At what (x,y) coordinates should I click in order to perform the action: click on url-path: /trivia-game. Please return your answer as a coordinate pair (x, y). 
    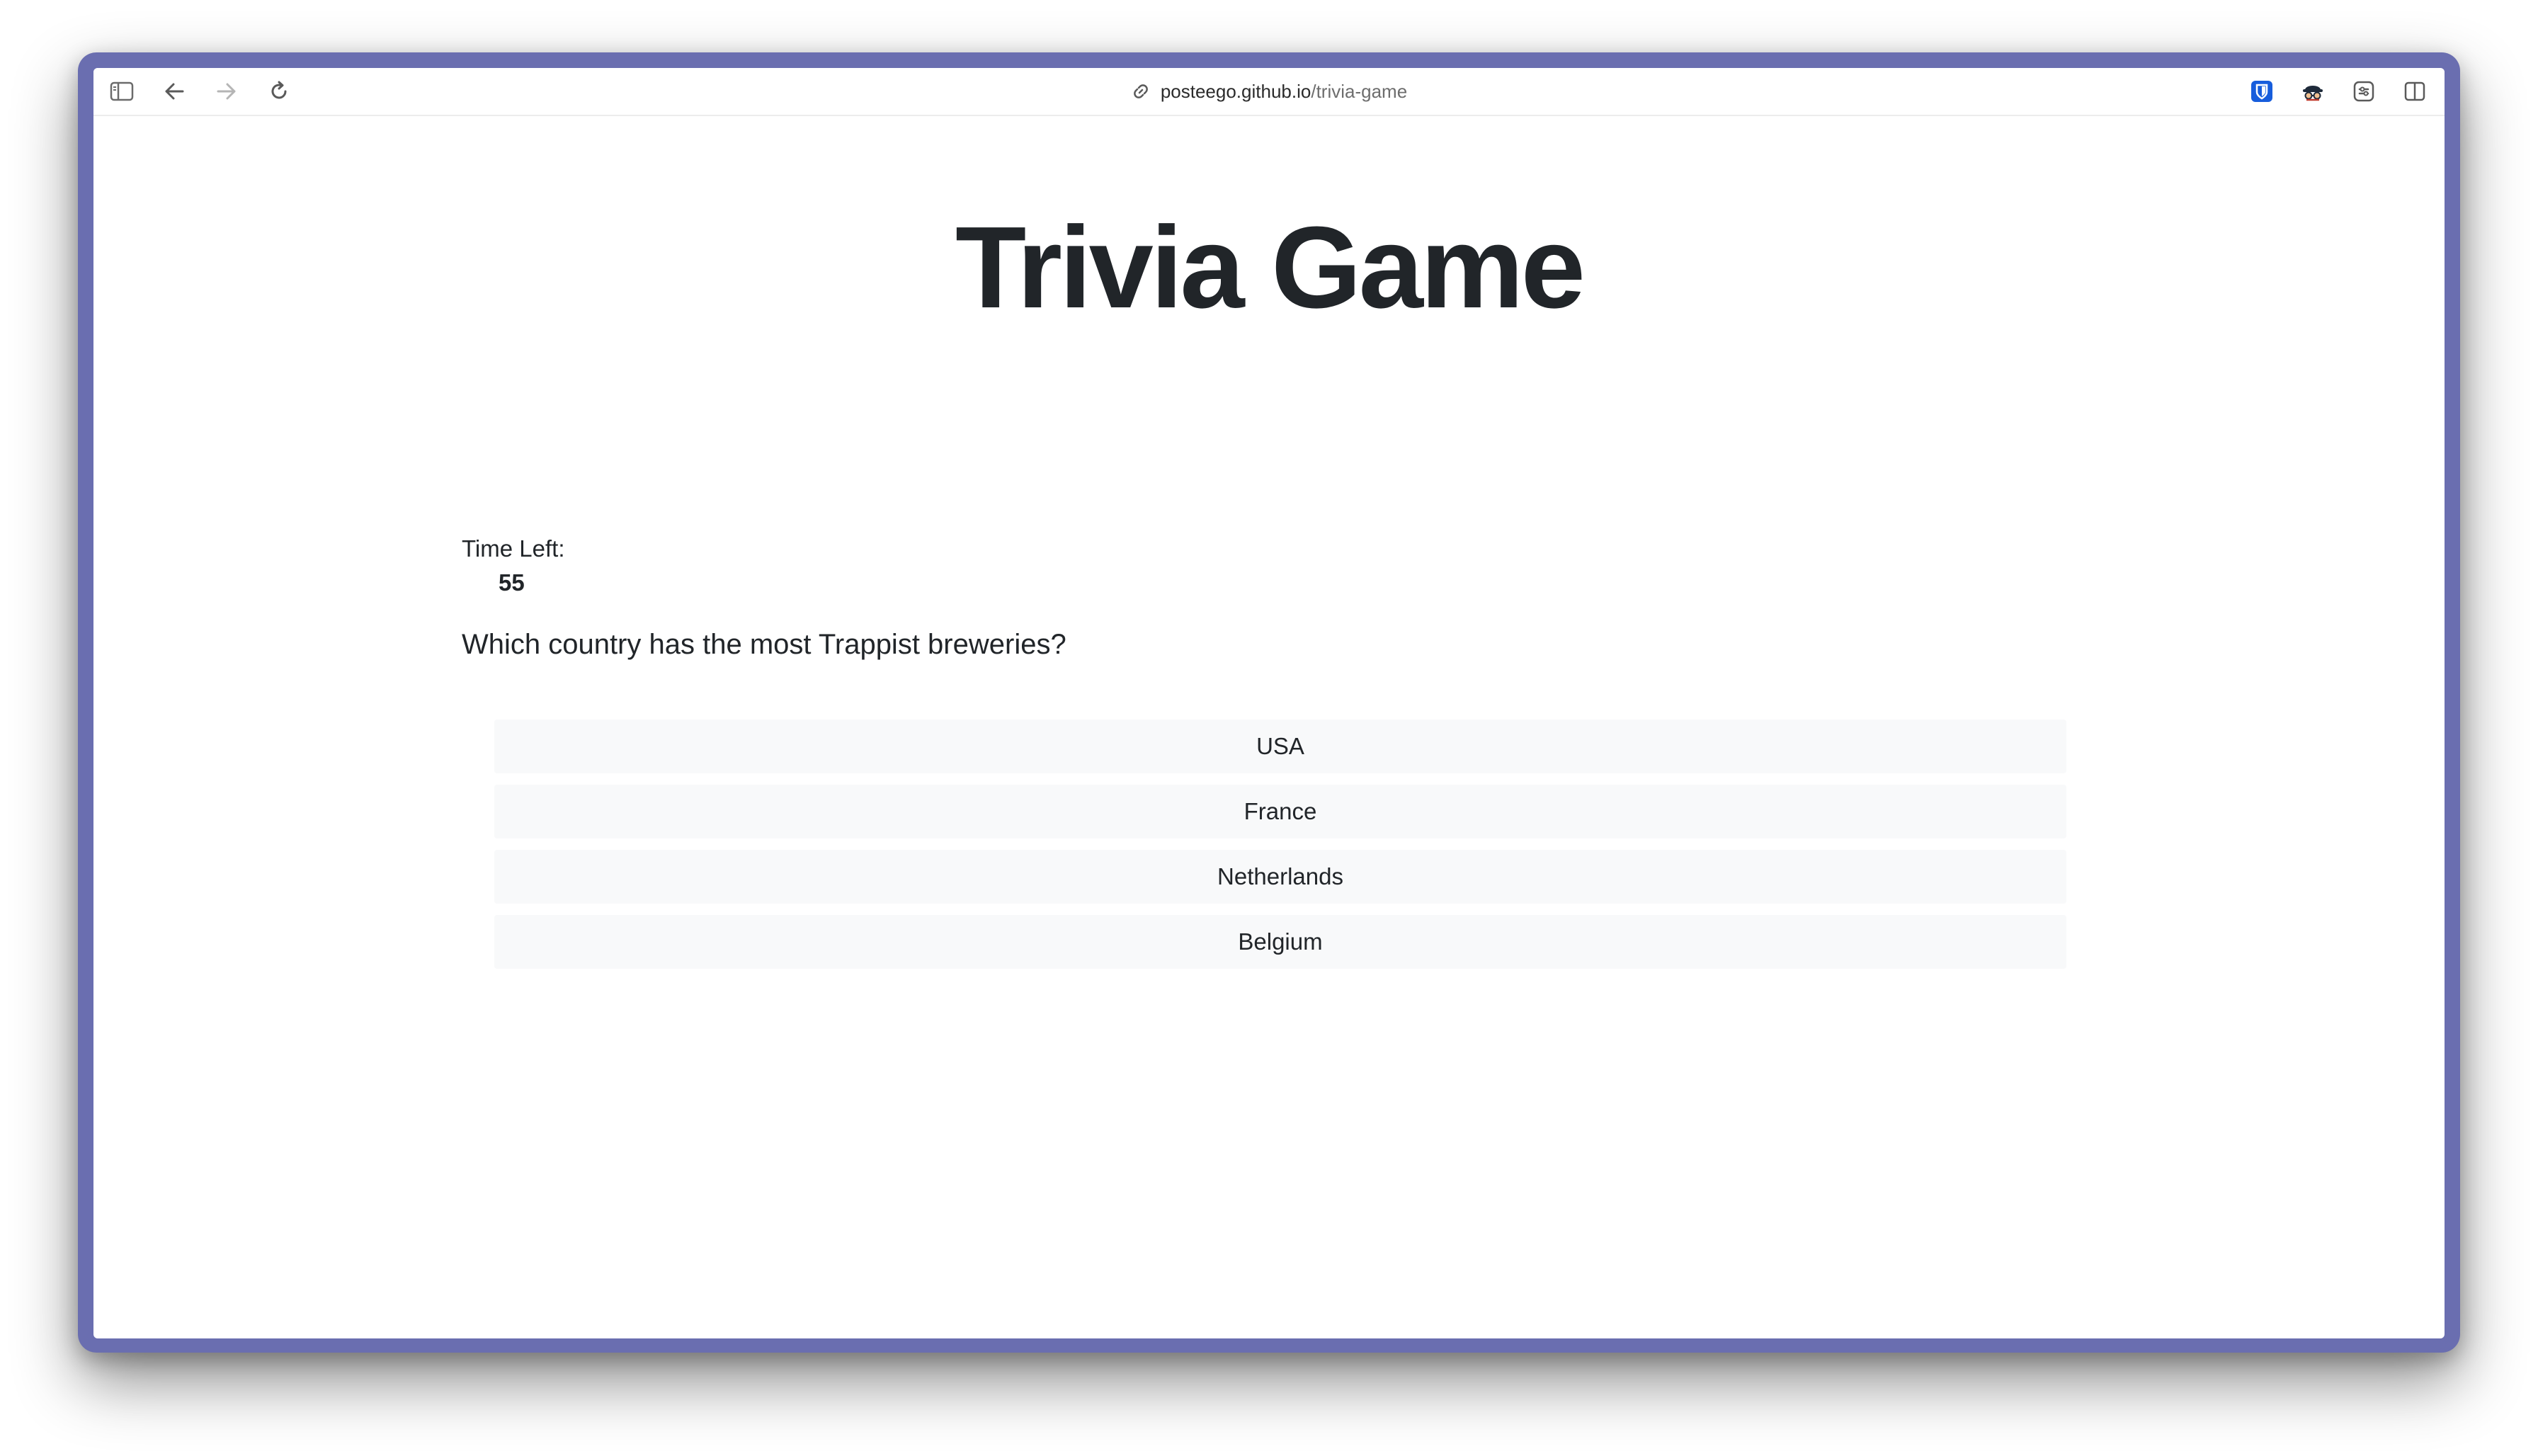
    Looking at the image, I should click on (1359, 91).